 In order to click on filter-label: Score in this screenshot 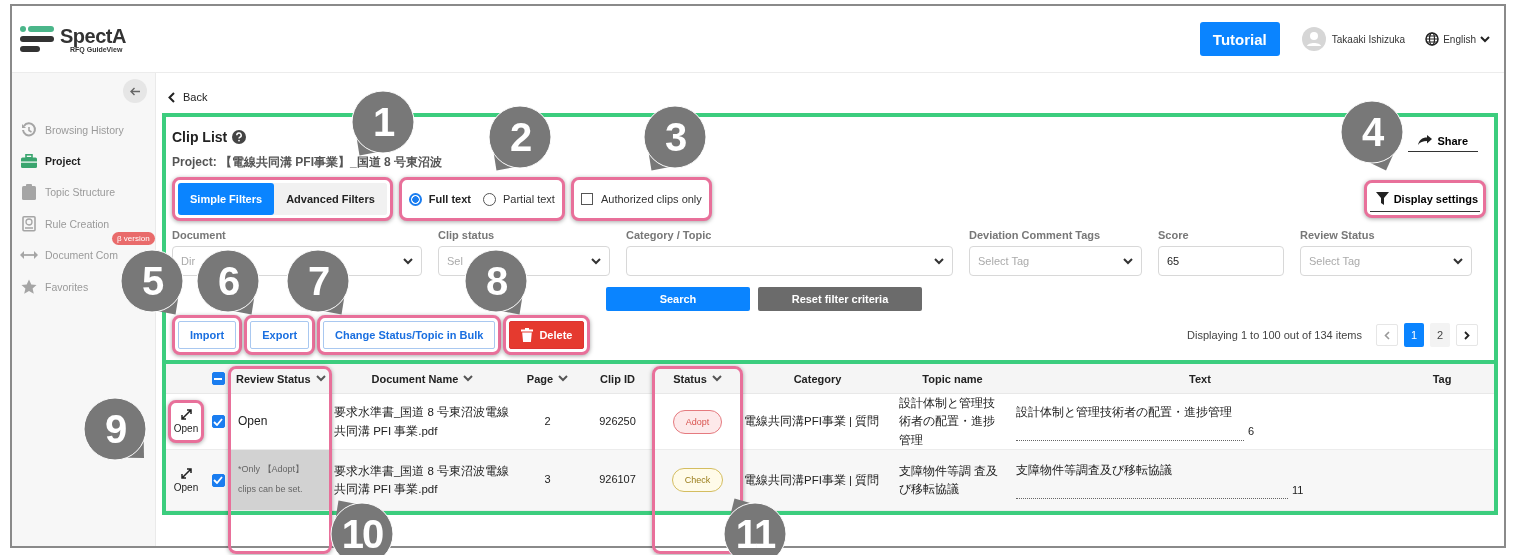, I will do `click(1174, 235)`.